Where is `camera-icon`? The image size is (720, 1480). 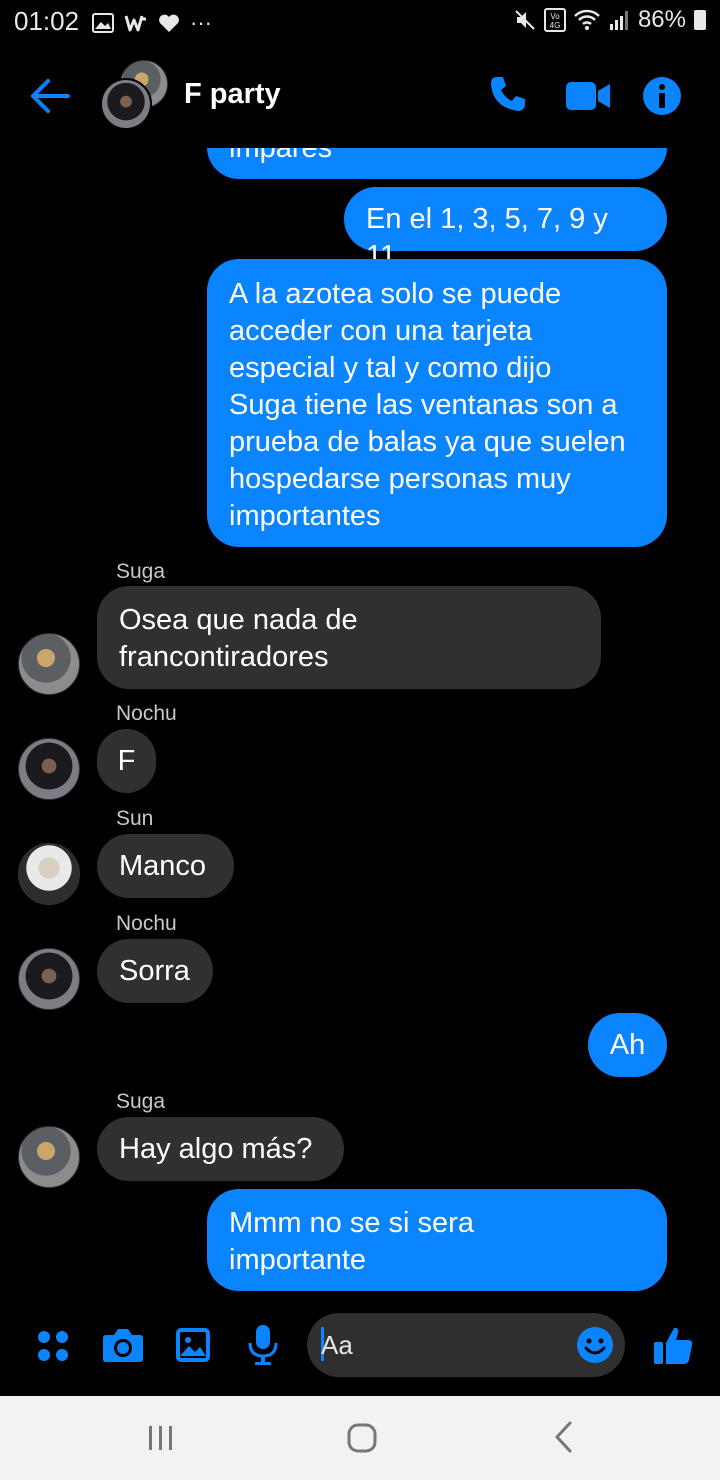
camera-icon is located at coordinates (123, 1345).